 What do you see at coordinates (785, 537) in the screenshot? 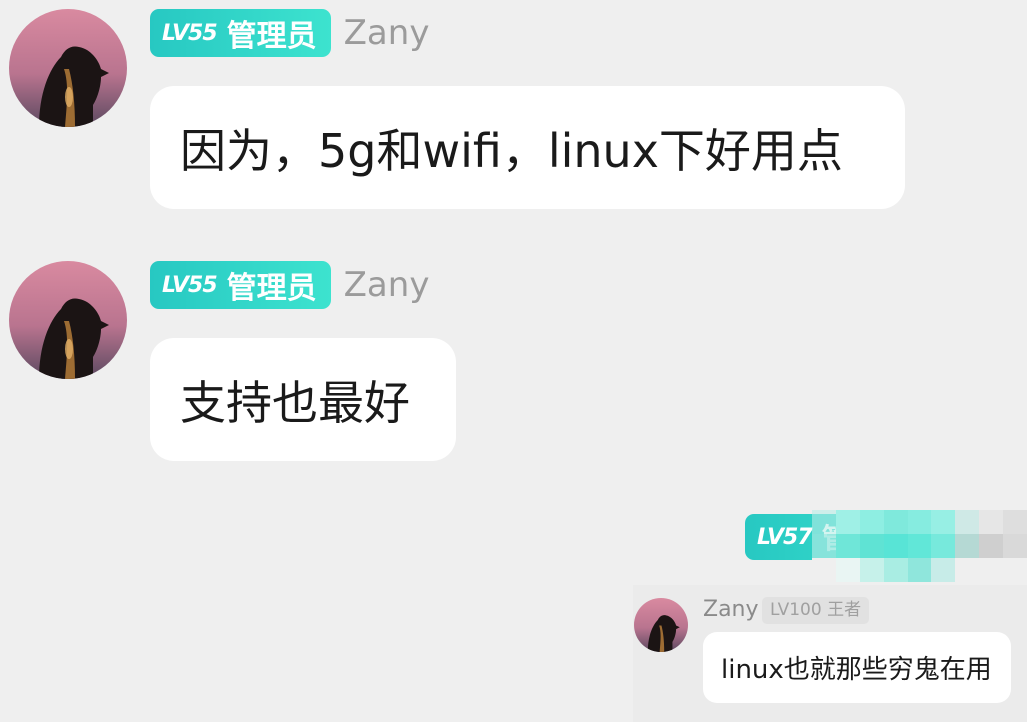
I see `level-text: LV57` at bounding box center [785, 537].